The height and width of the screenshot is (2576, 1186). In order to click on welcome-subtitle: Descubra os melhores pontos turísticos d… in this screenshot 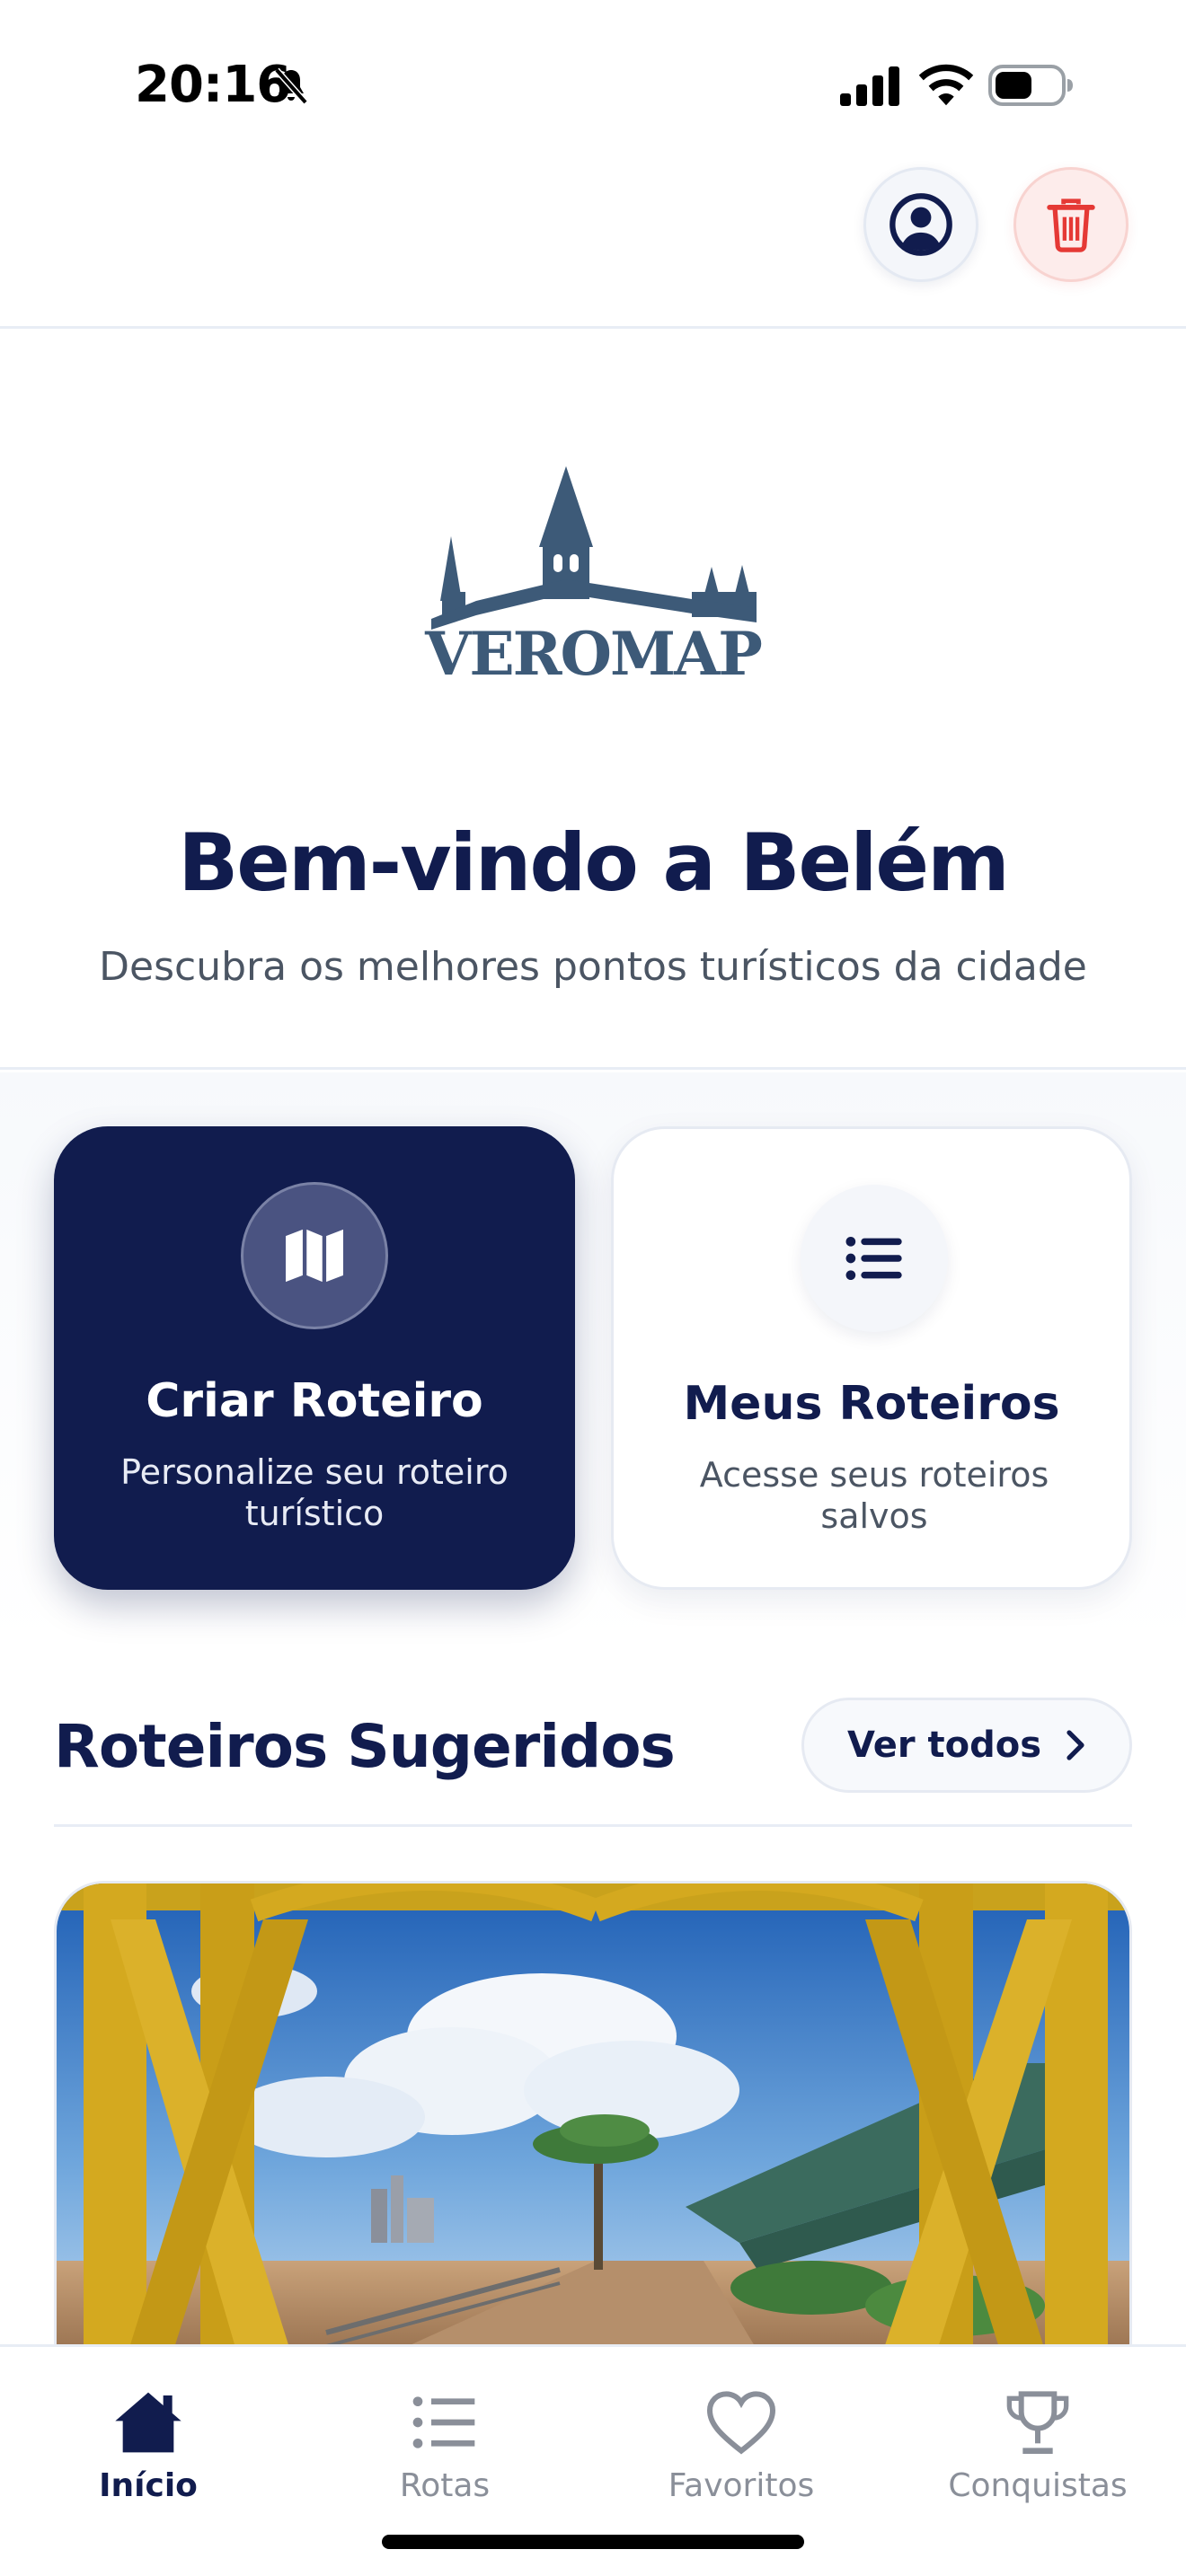, I will do `click(593, 967)`.